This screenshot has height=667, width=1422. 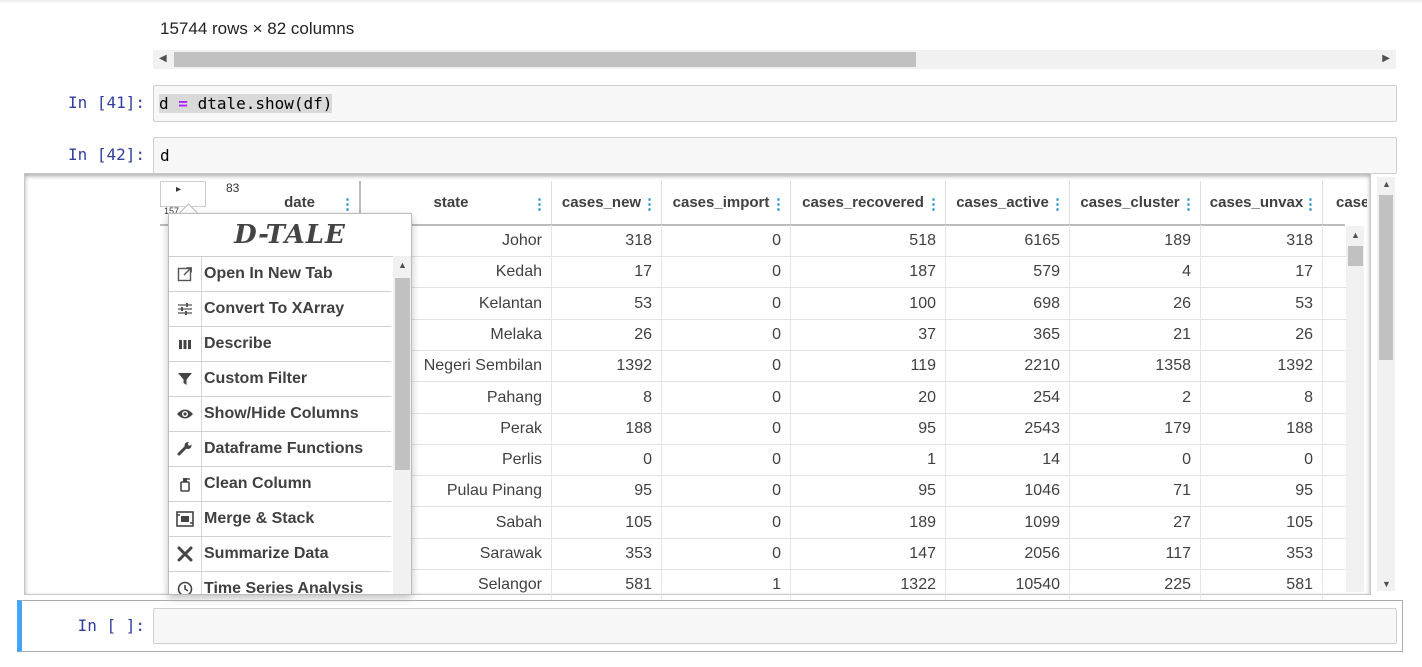 I want to click on cell-cases-unvax: 581, so click(x=1262, y=584).